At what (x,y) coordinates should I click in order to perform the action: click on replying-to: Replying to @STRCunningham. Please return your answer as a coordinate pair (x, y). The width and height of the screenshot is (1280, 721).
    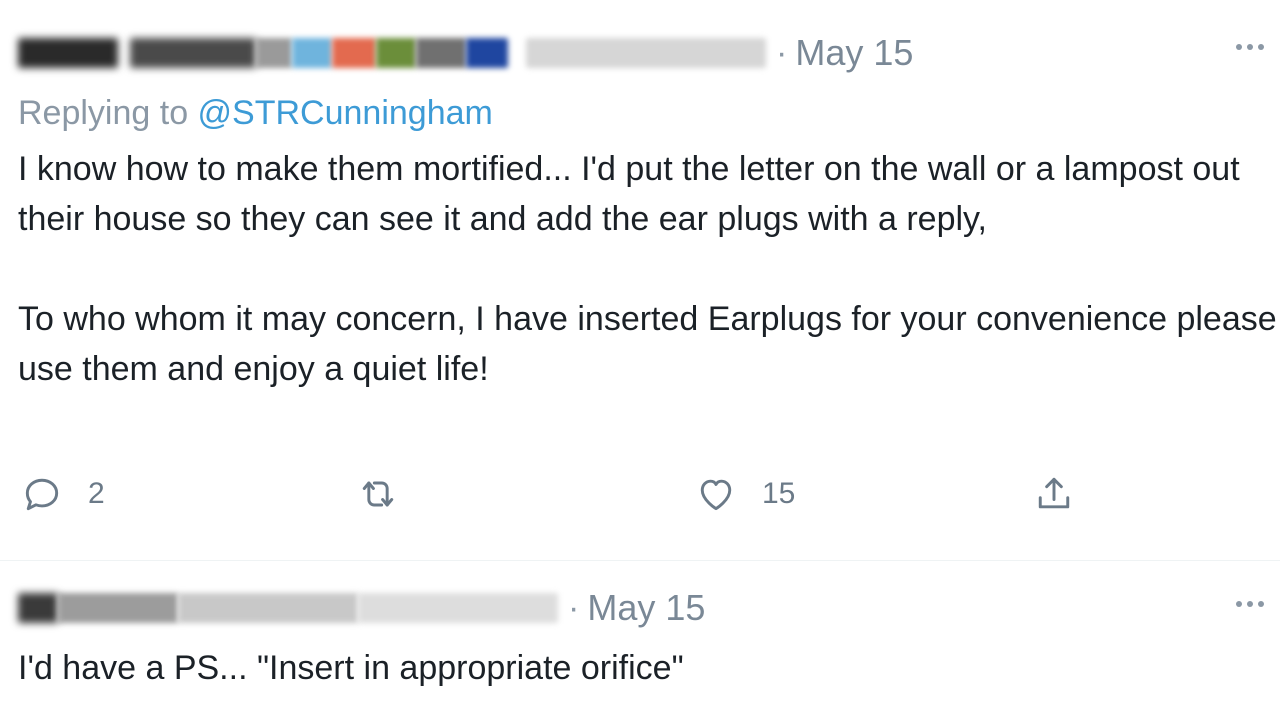
    Looking at the image, I should click on (255, 113).